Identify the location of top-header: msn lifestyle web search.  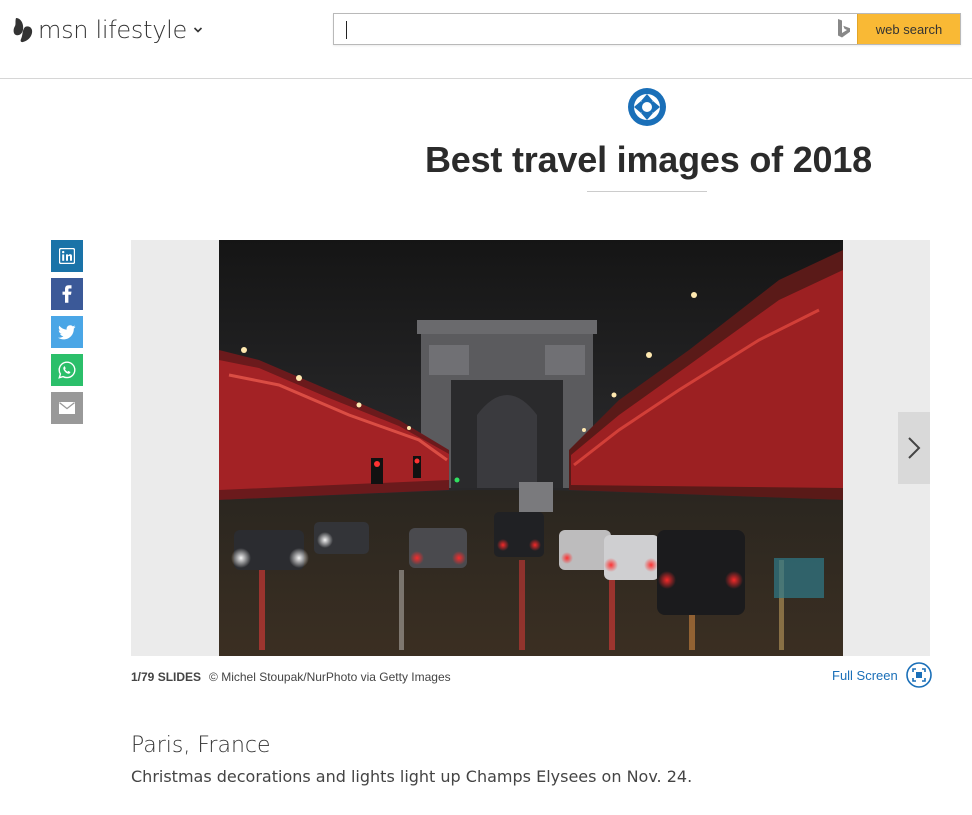
(486, 39).